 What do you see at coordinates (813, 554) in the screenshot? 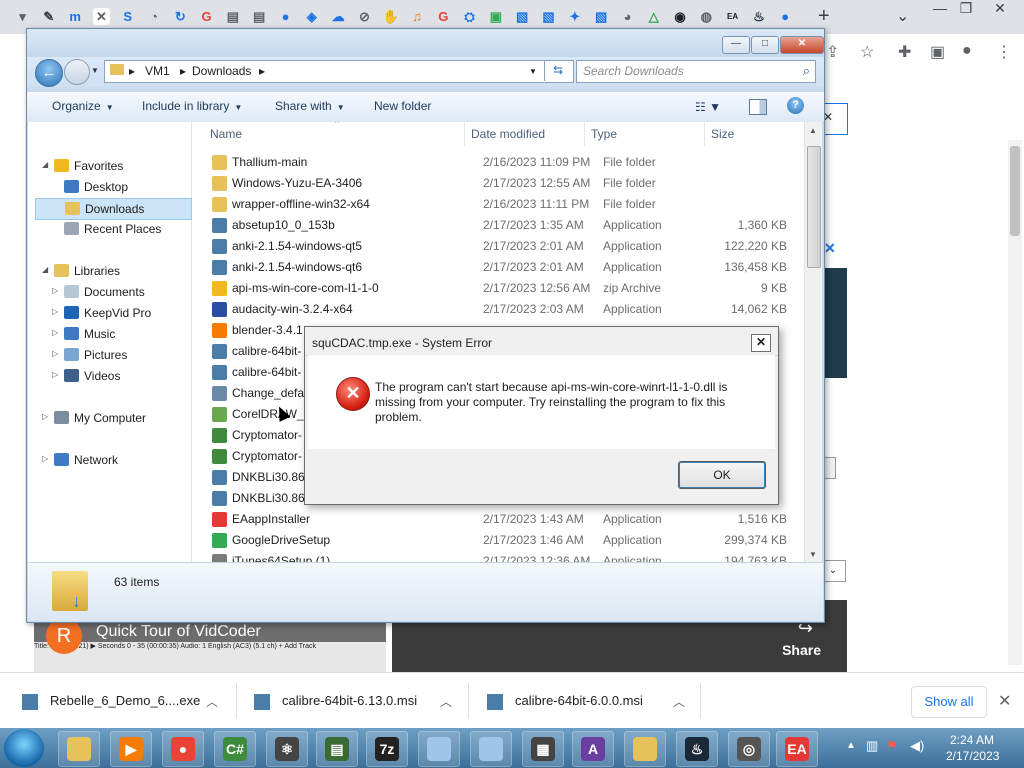
I see `scroll-down-icon: ▼` at bounding box center [813, 554].